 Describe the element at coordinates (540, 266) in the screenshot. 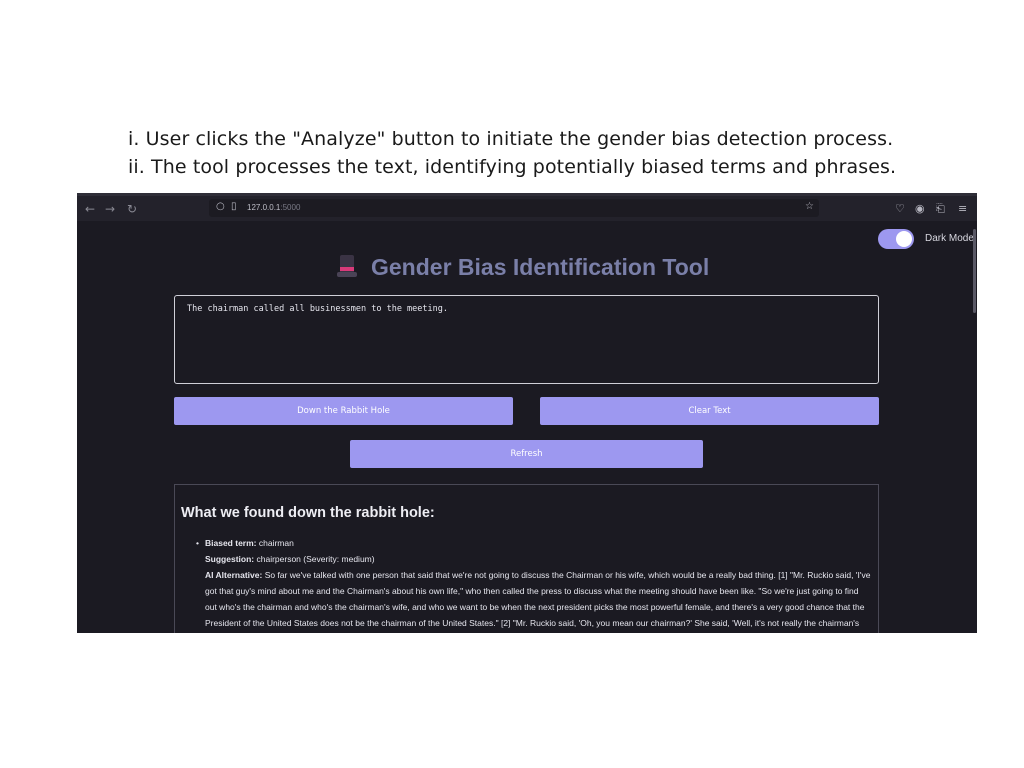

I see `page-title: Gender Bias Identification Tool` at that location.